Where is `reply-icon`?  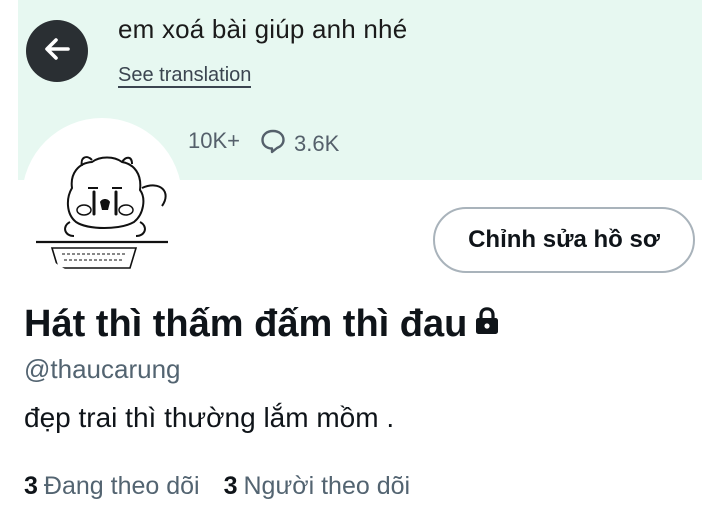
reply-icon is located at coordinates (273, 144).